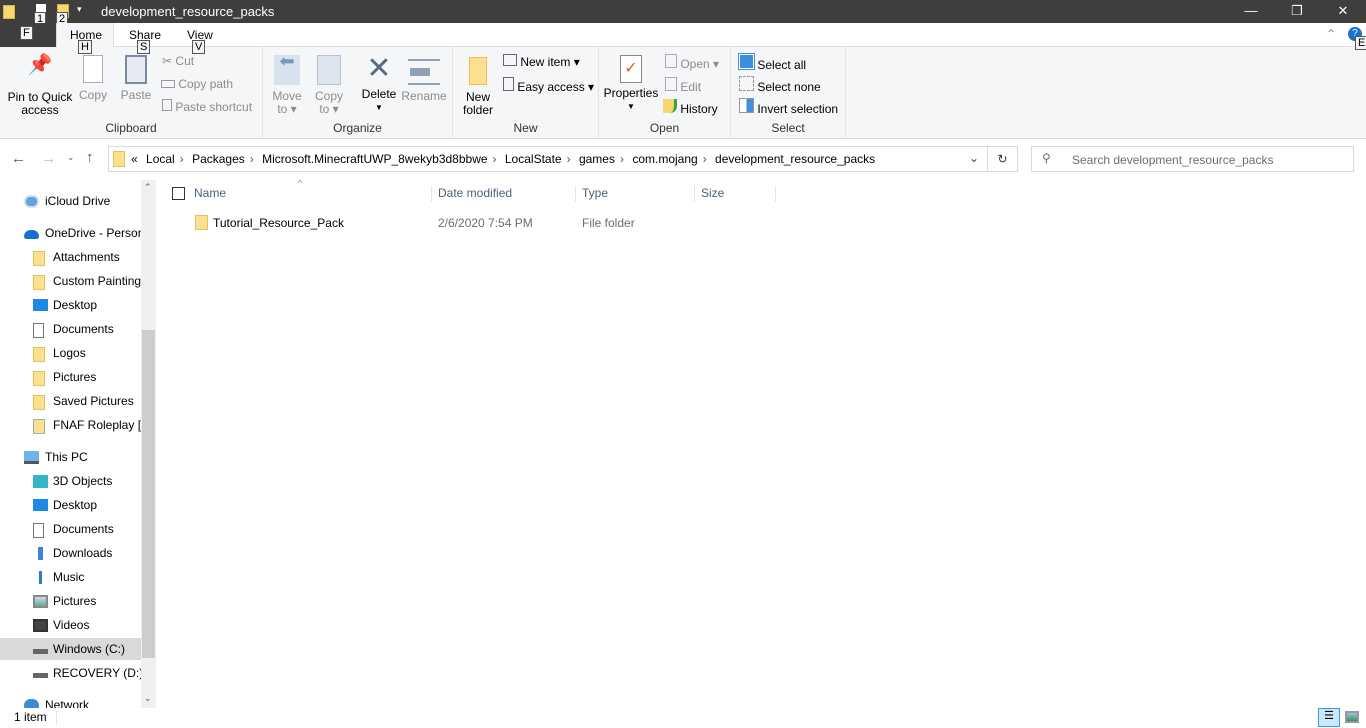 This screenshot has height=728, width=1366. What do you see at coordinates (70, 701) in the screenshot?
I see `nav-item: Network` at bounding box center [70, 701].